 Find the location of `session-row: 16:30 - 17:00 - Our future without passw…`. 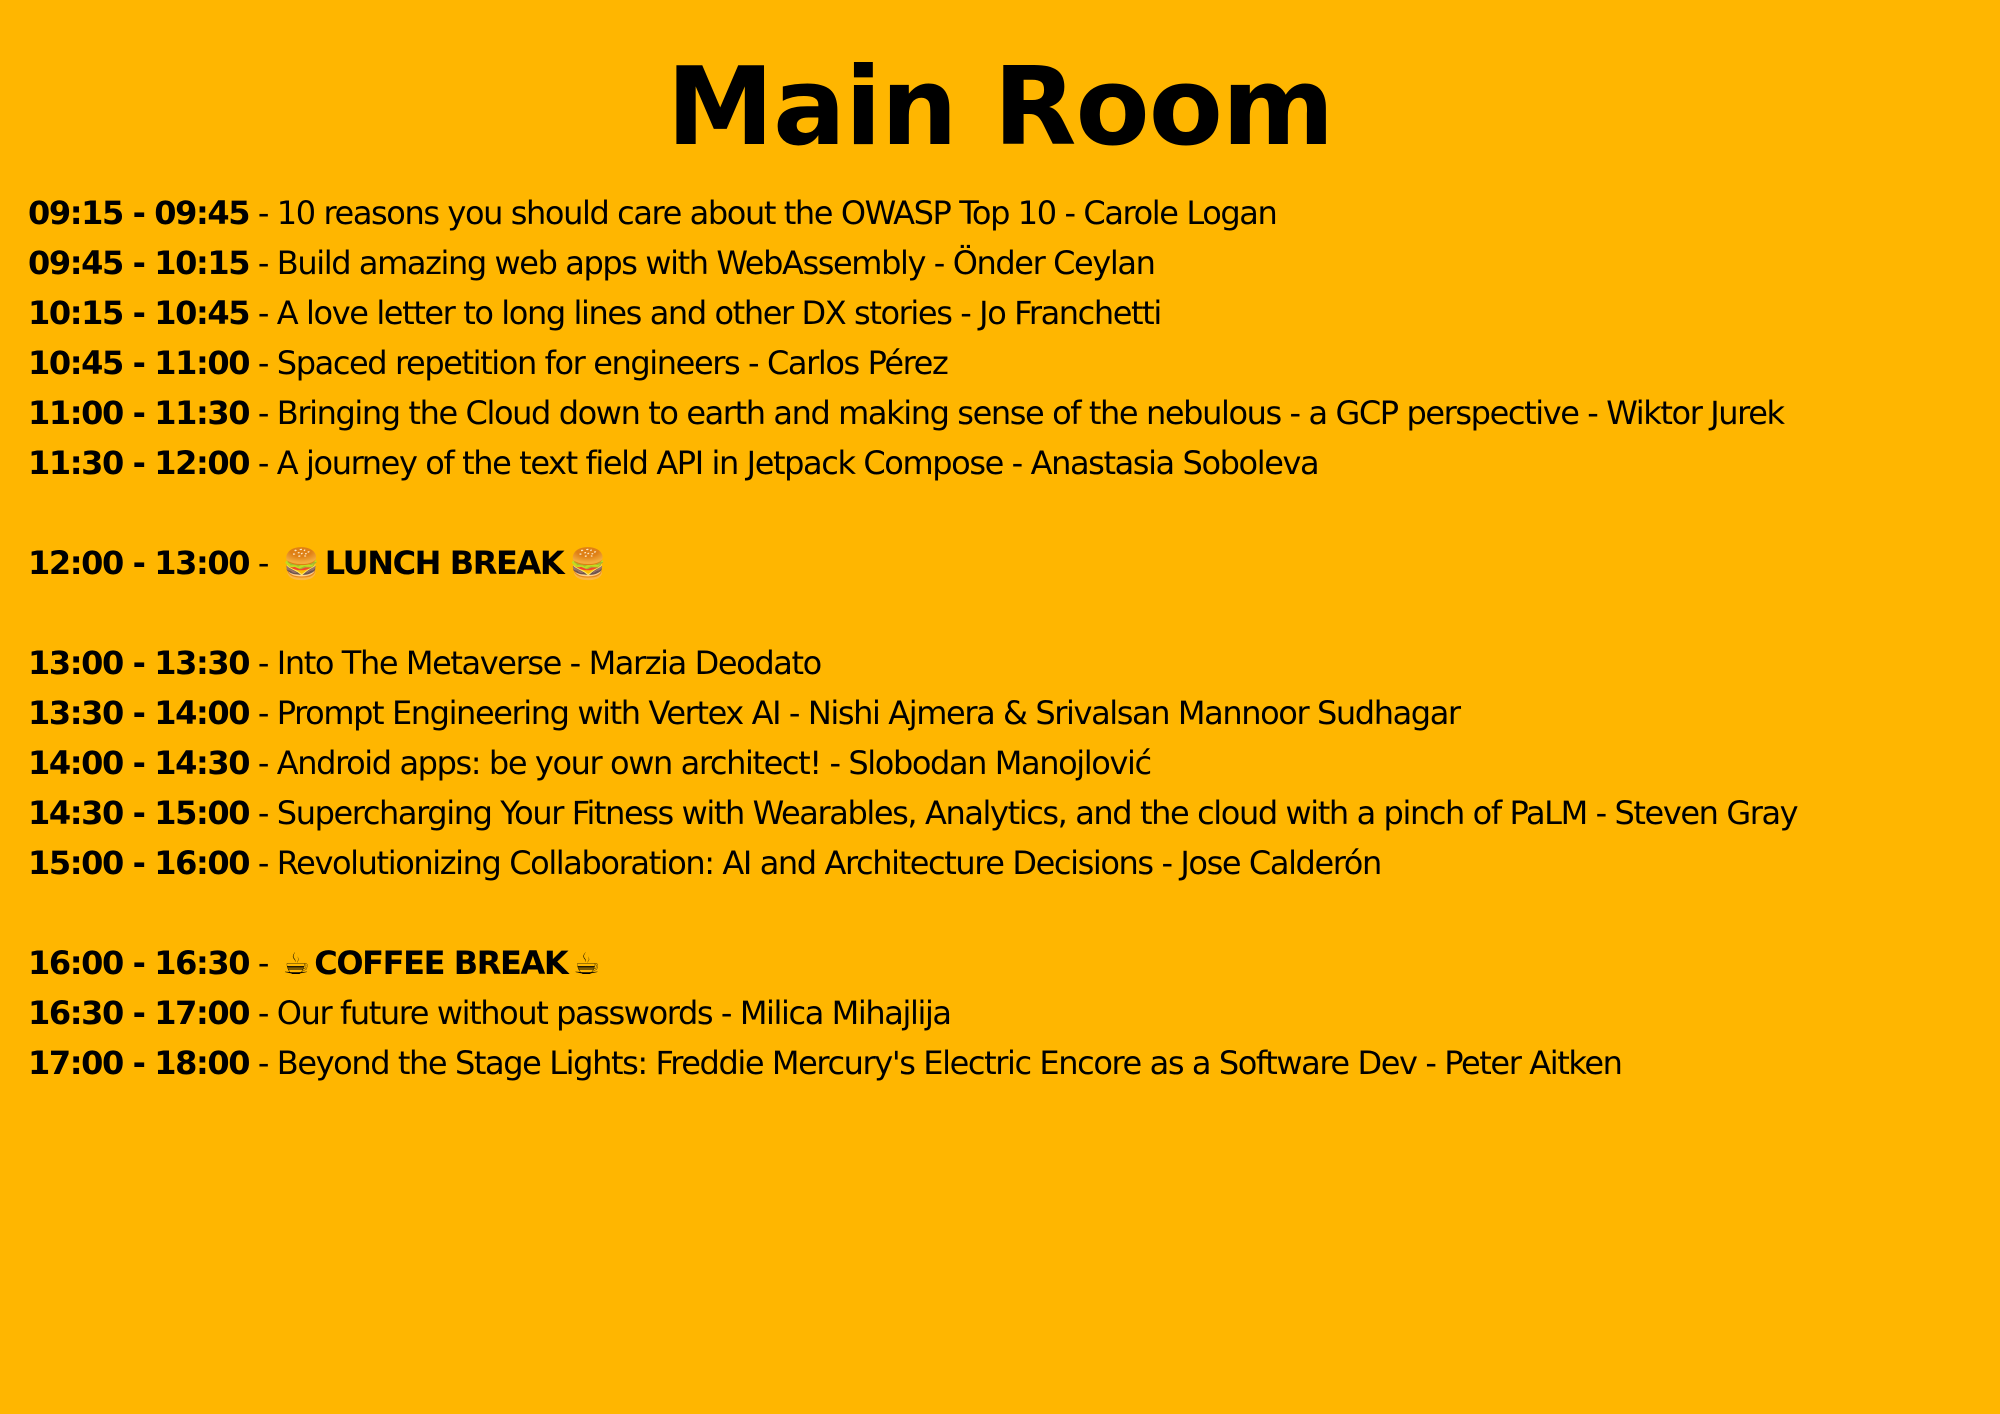

session-row: 16:30 - 17:00 - Our future without passw… is located at coordinates (1000, 1013).